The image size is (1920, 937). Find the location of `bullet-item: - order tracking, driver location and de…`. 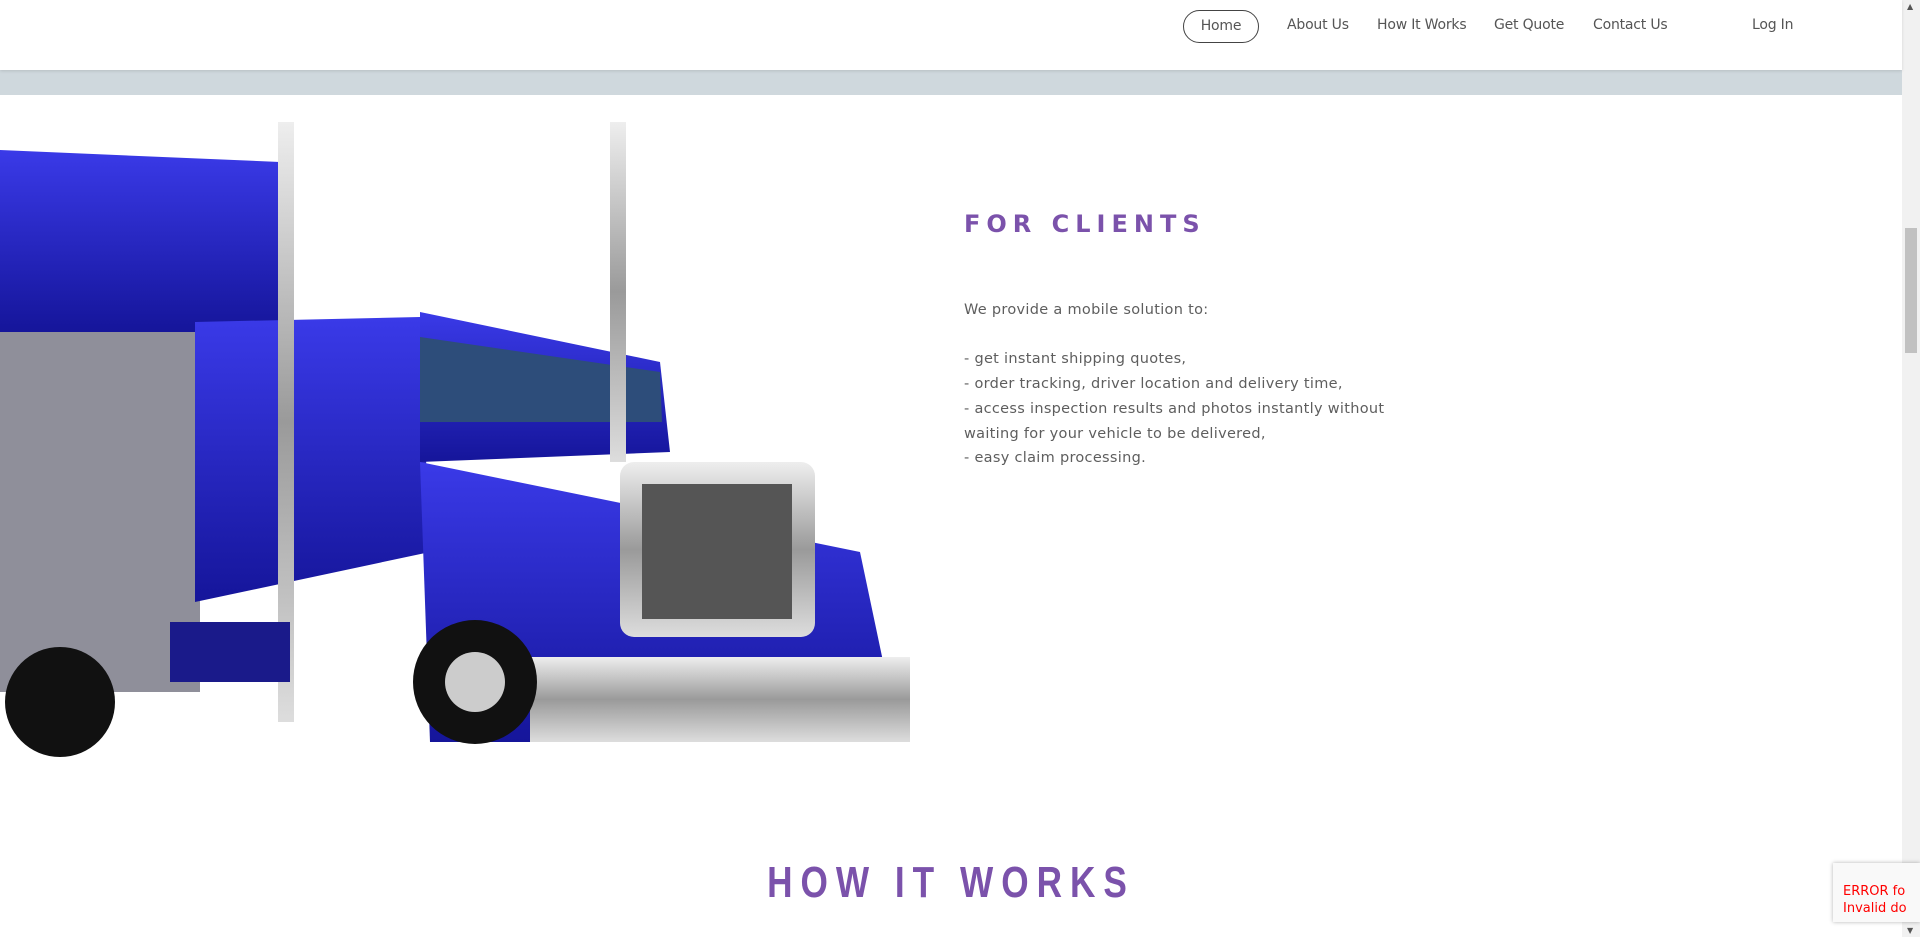

bullet-item: - order tracking, driver location and de… is located at coordinates (1153, 384).